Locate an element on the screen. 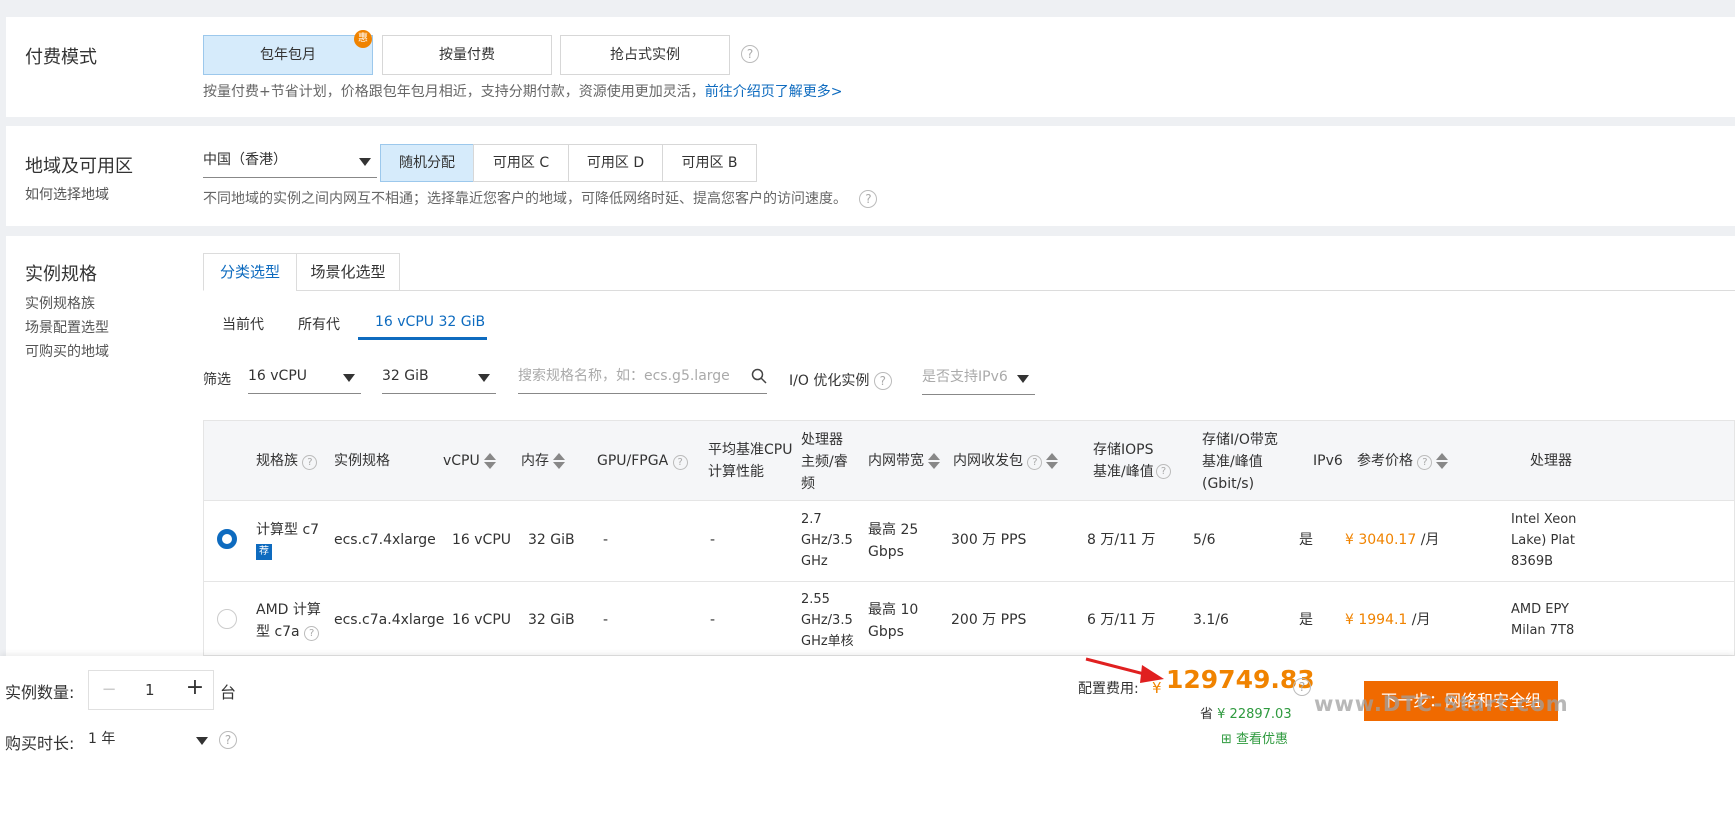 This screenshot has height=832, width=1735. zone-random: 随机分配 is located at coordinates (427, 163).